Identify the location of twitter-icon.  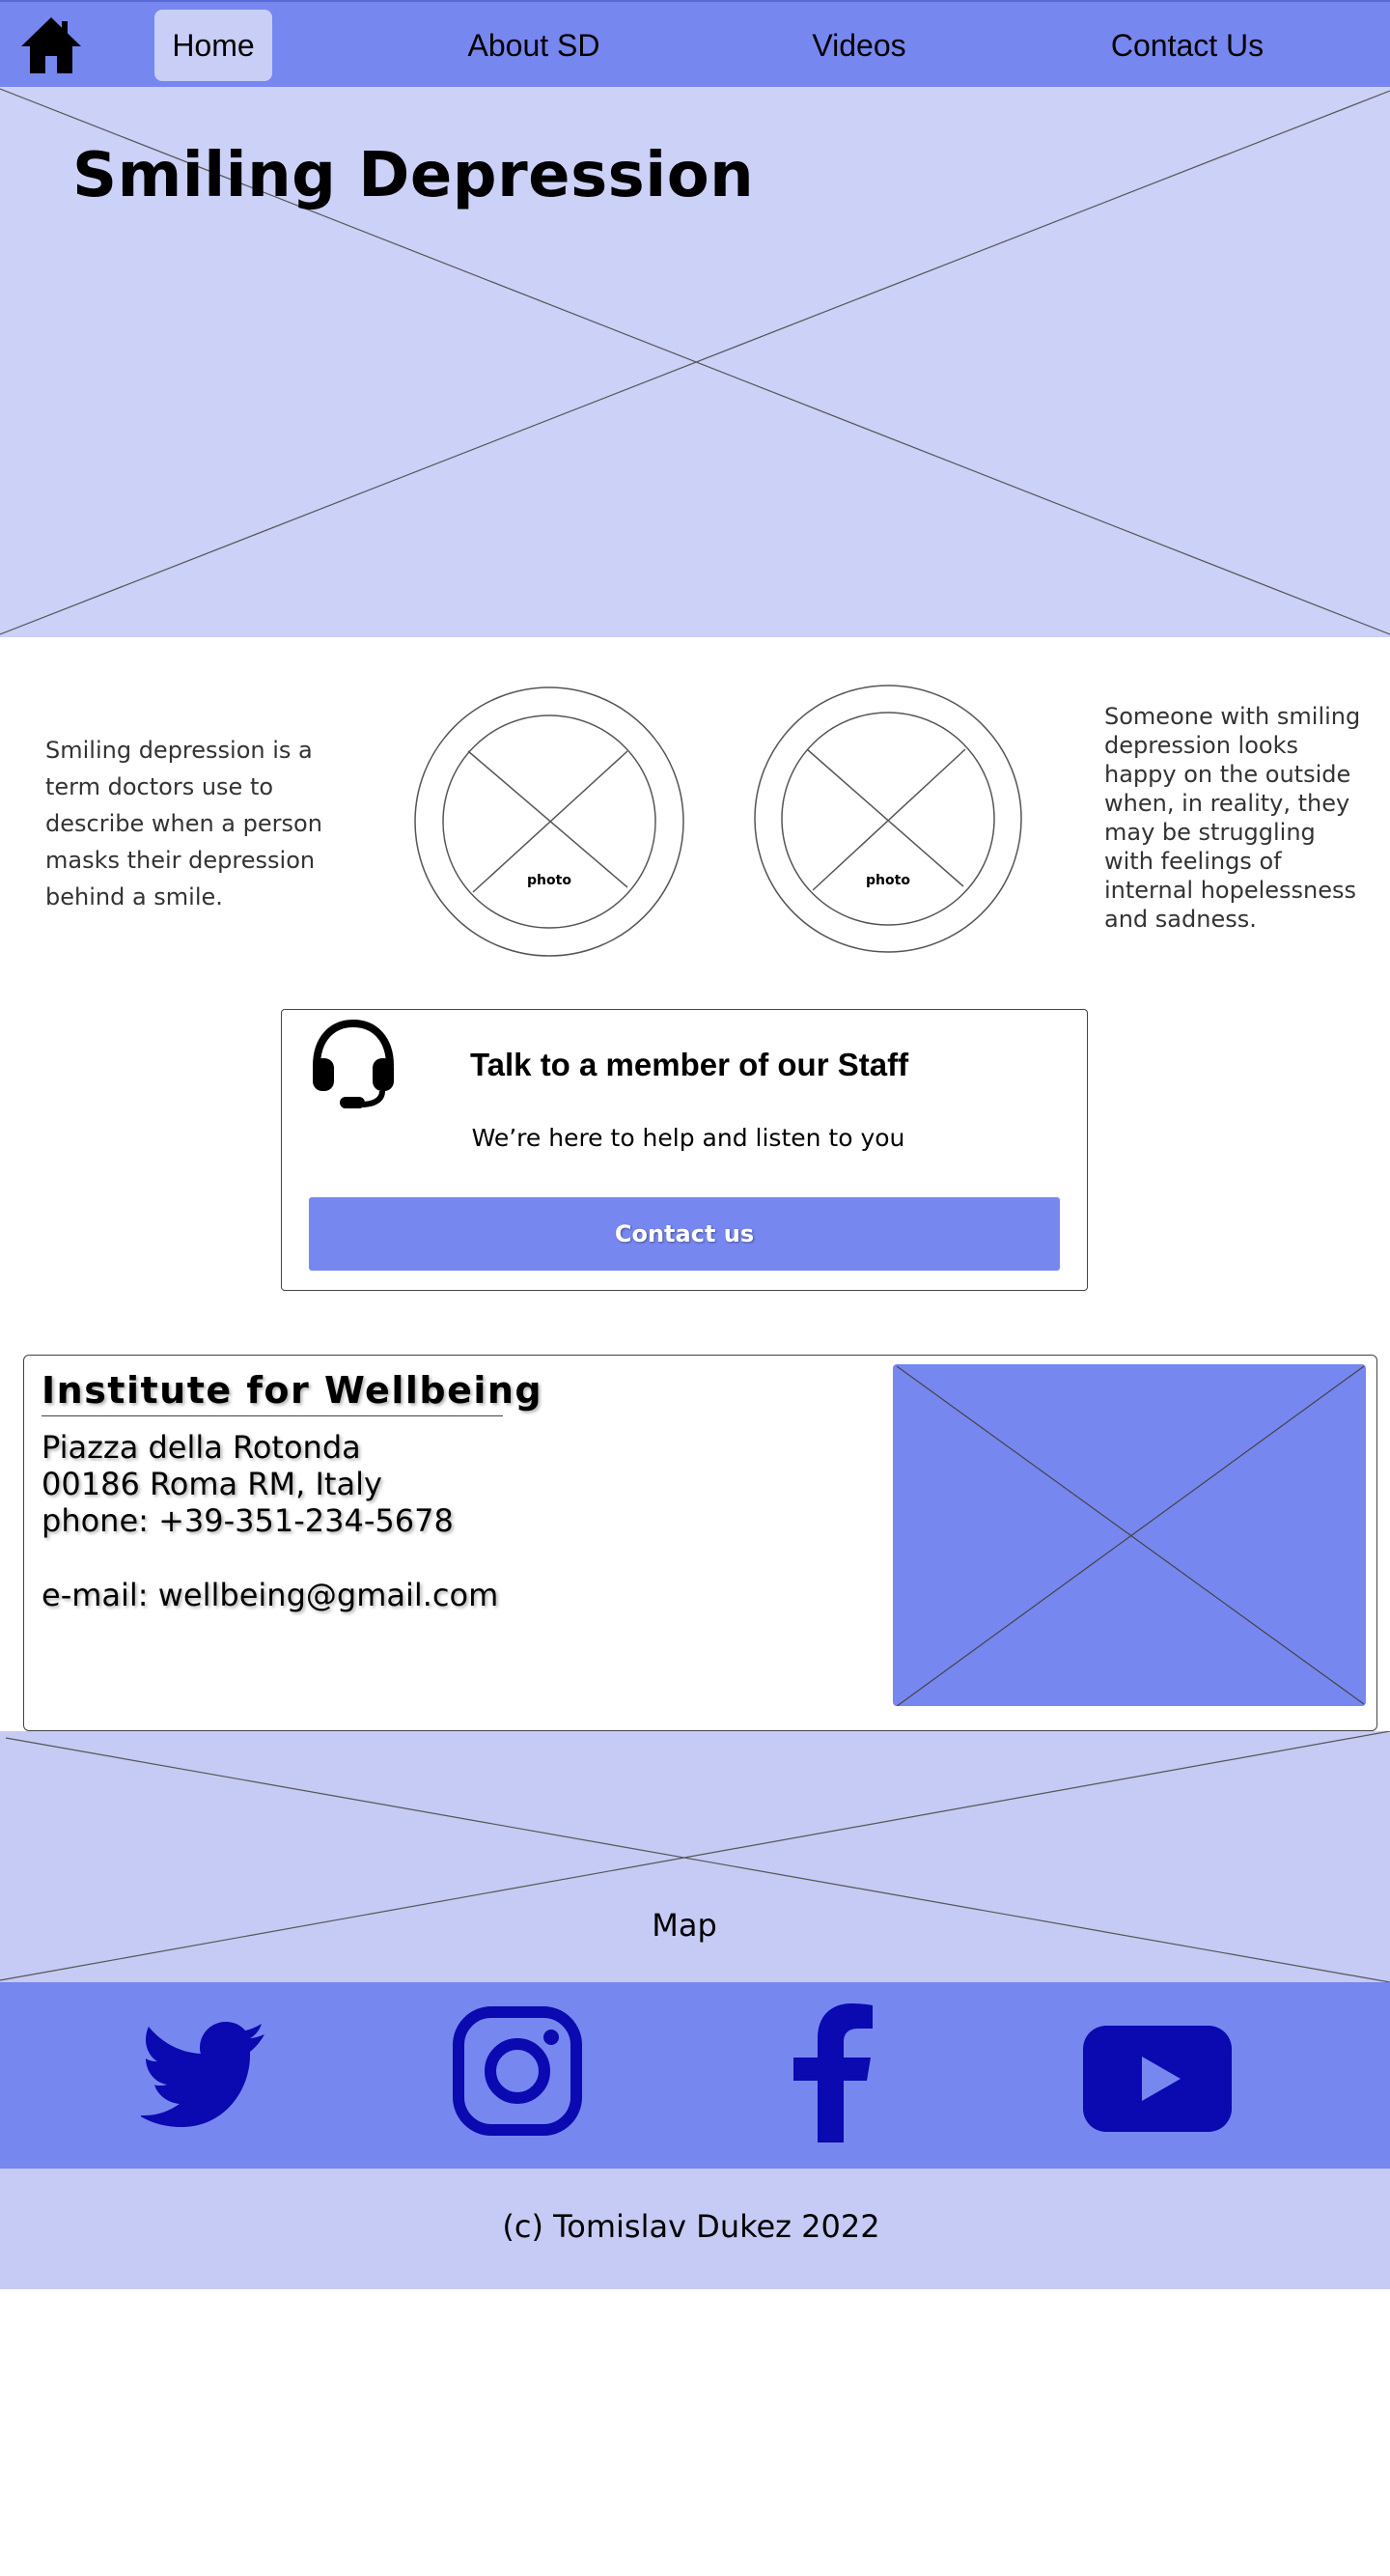
(203, 2074).